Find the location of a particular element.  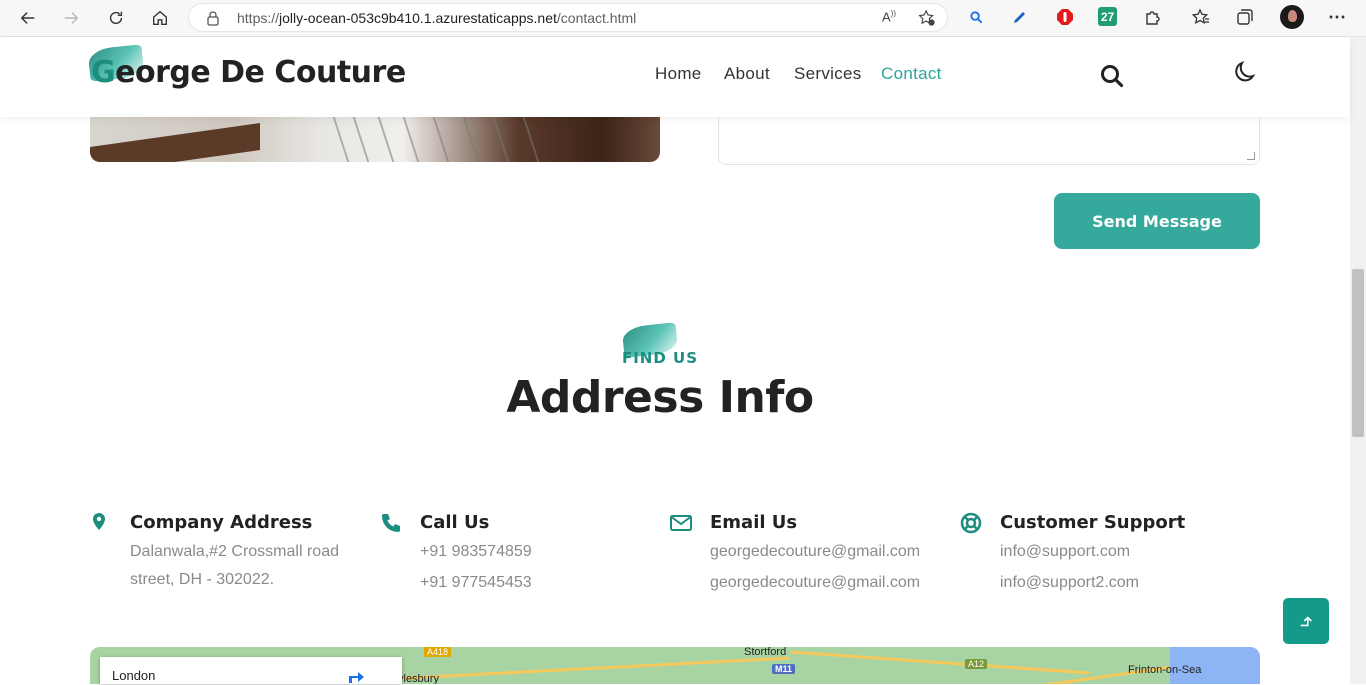

search-icon is located at coordinates (1112, 76).